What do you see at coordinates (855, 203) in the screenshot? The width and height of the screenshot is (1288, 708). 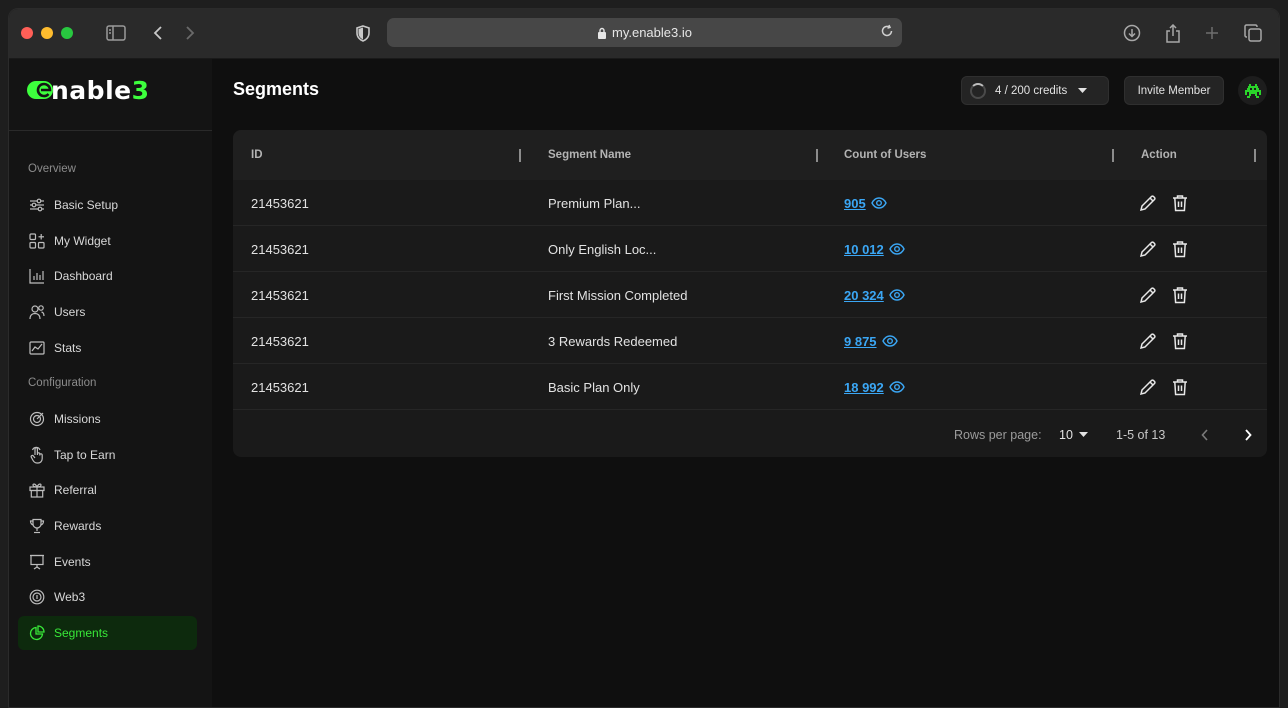 I see `user-count-link: 905` at bounding box center [855, 203].